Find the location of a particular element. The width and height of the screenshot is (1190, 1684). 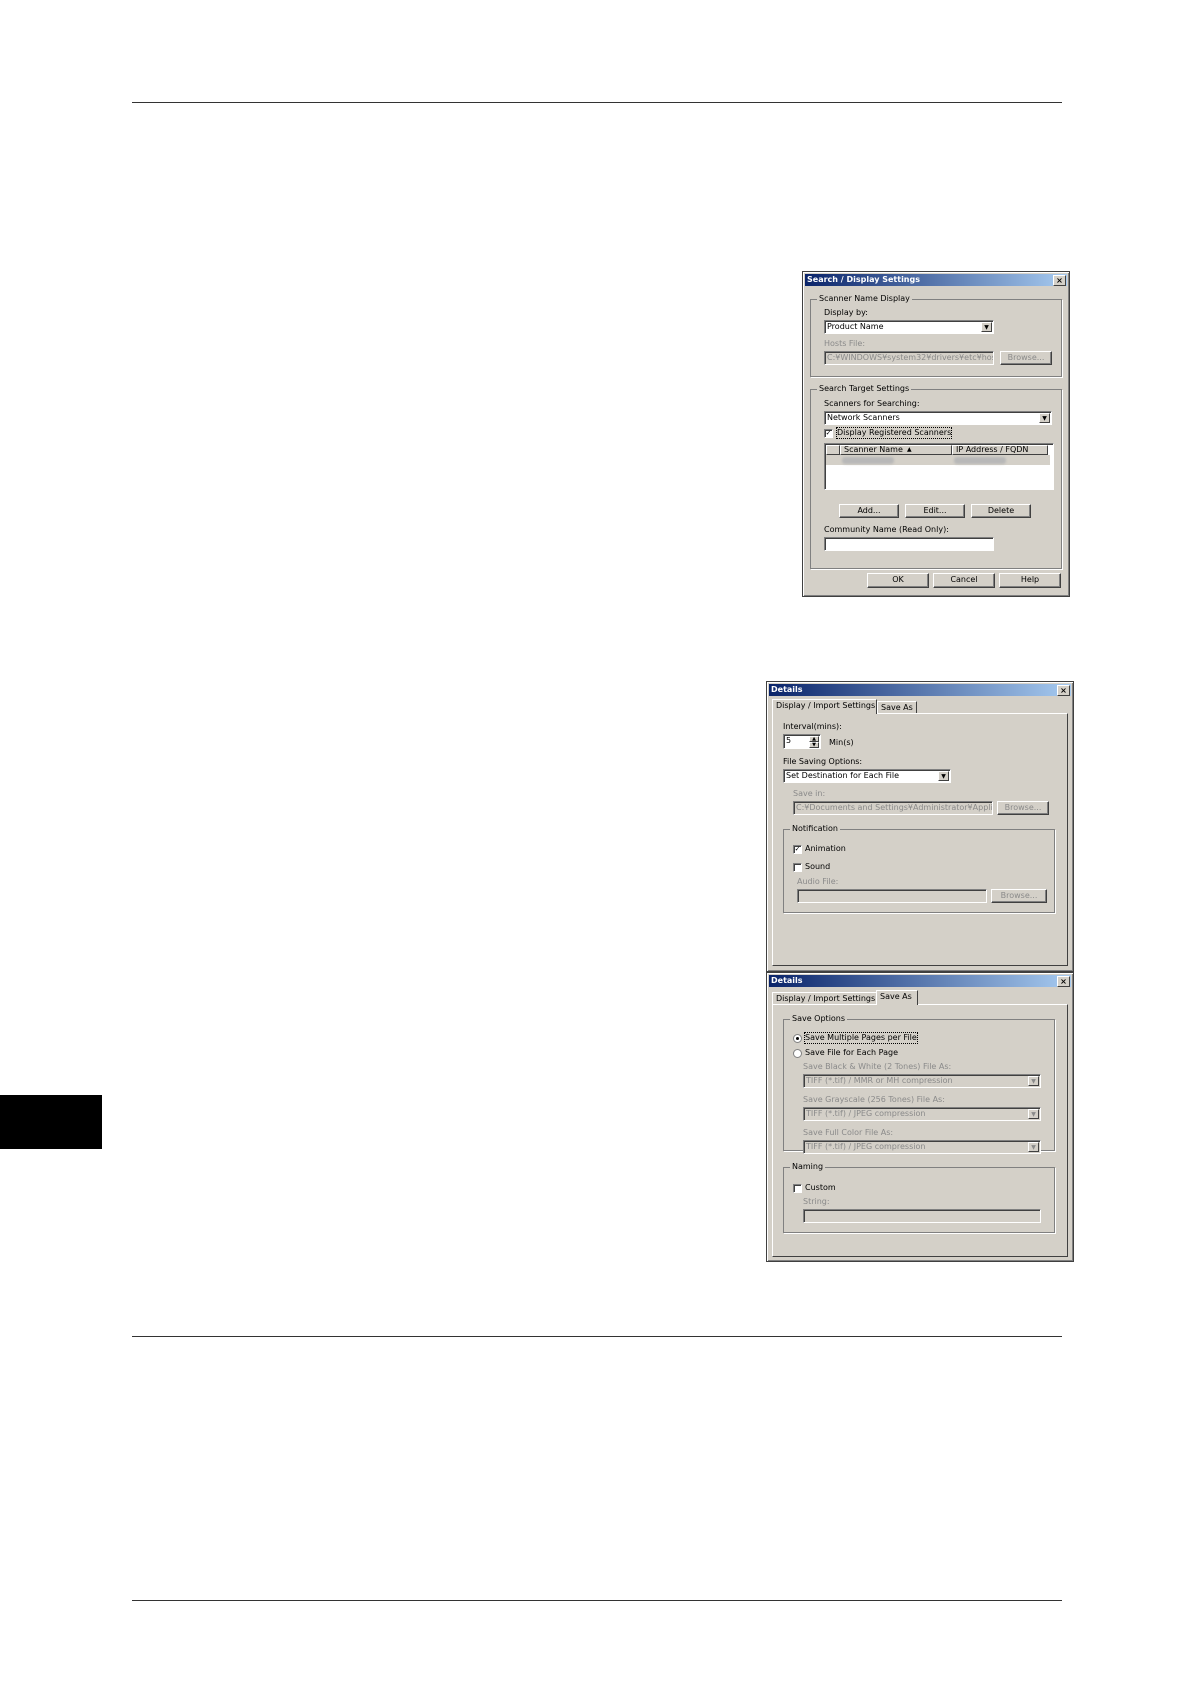

audio-file-label: Audio File: is located at coordinates (818, 881).